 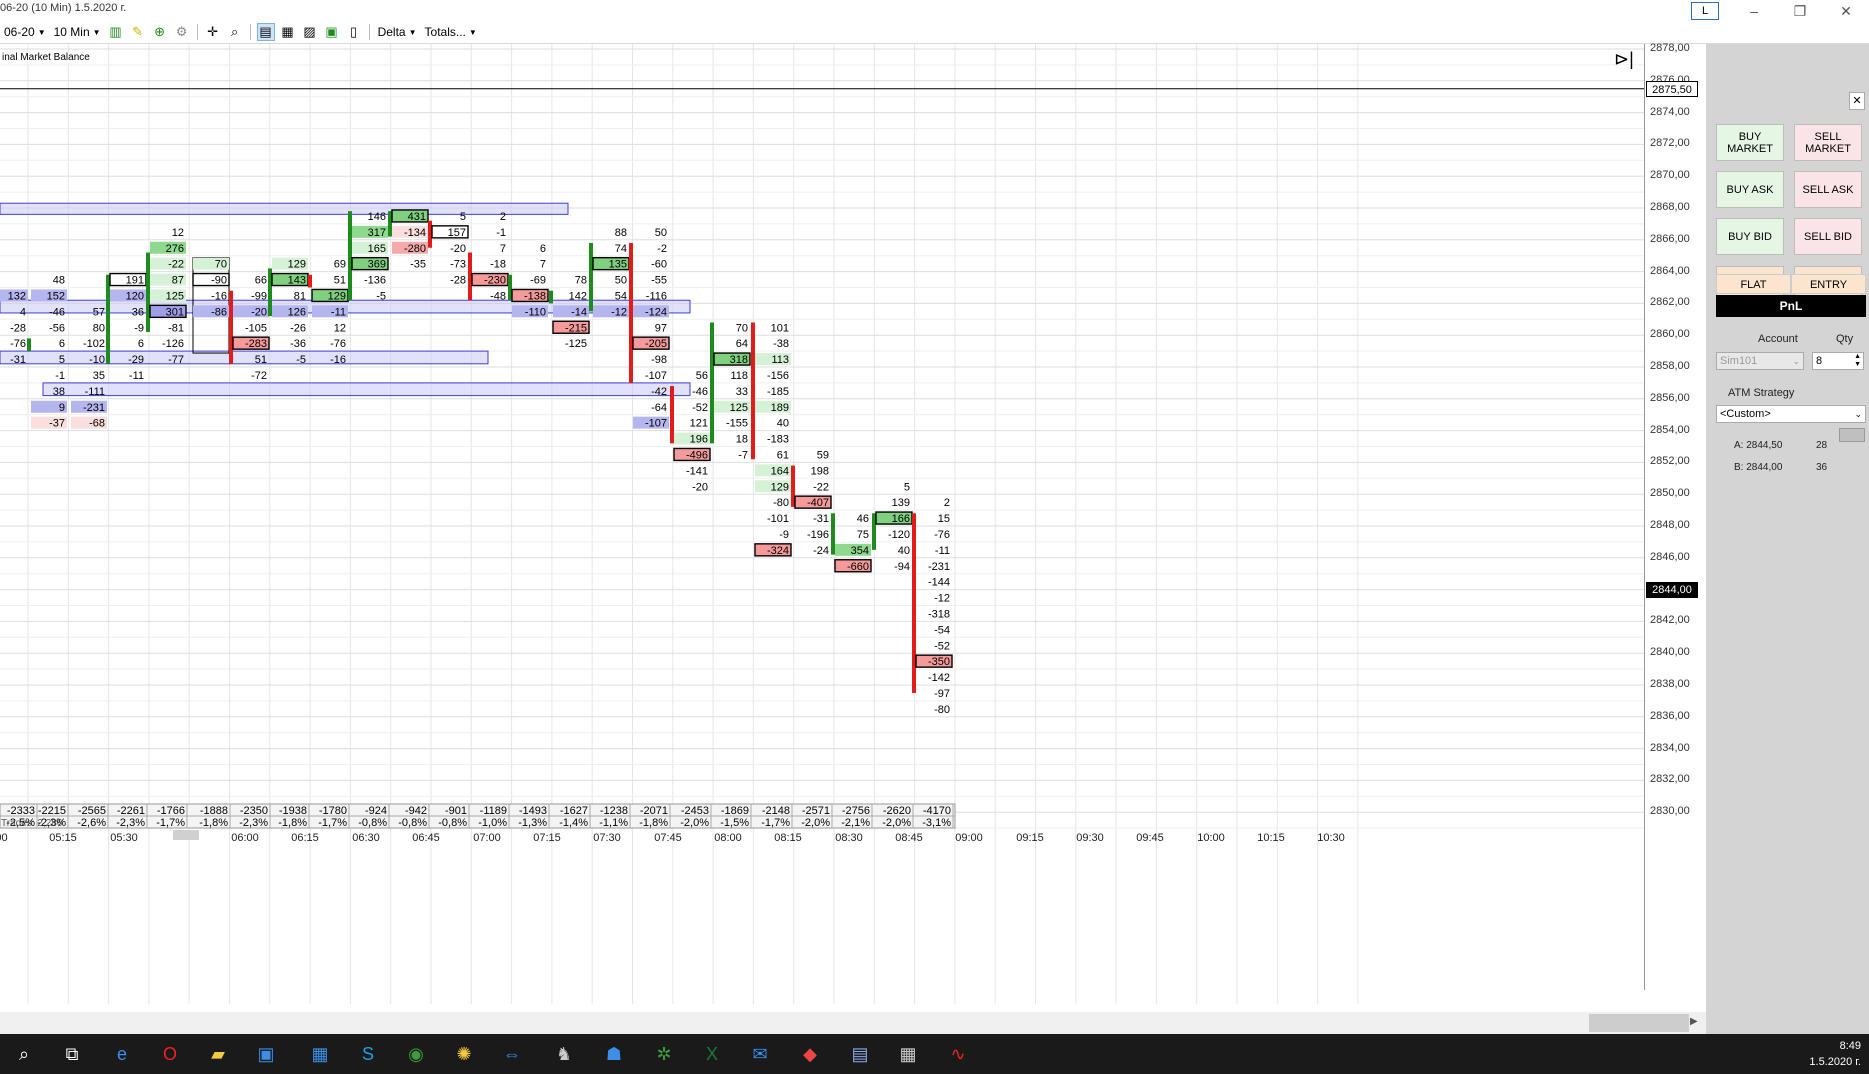 I want to click on pct-value: -0,8%, so click(x=452, y=823).